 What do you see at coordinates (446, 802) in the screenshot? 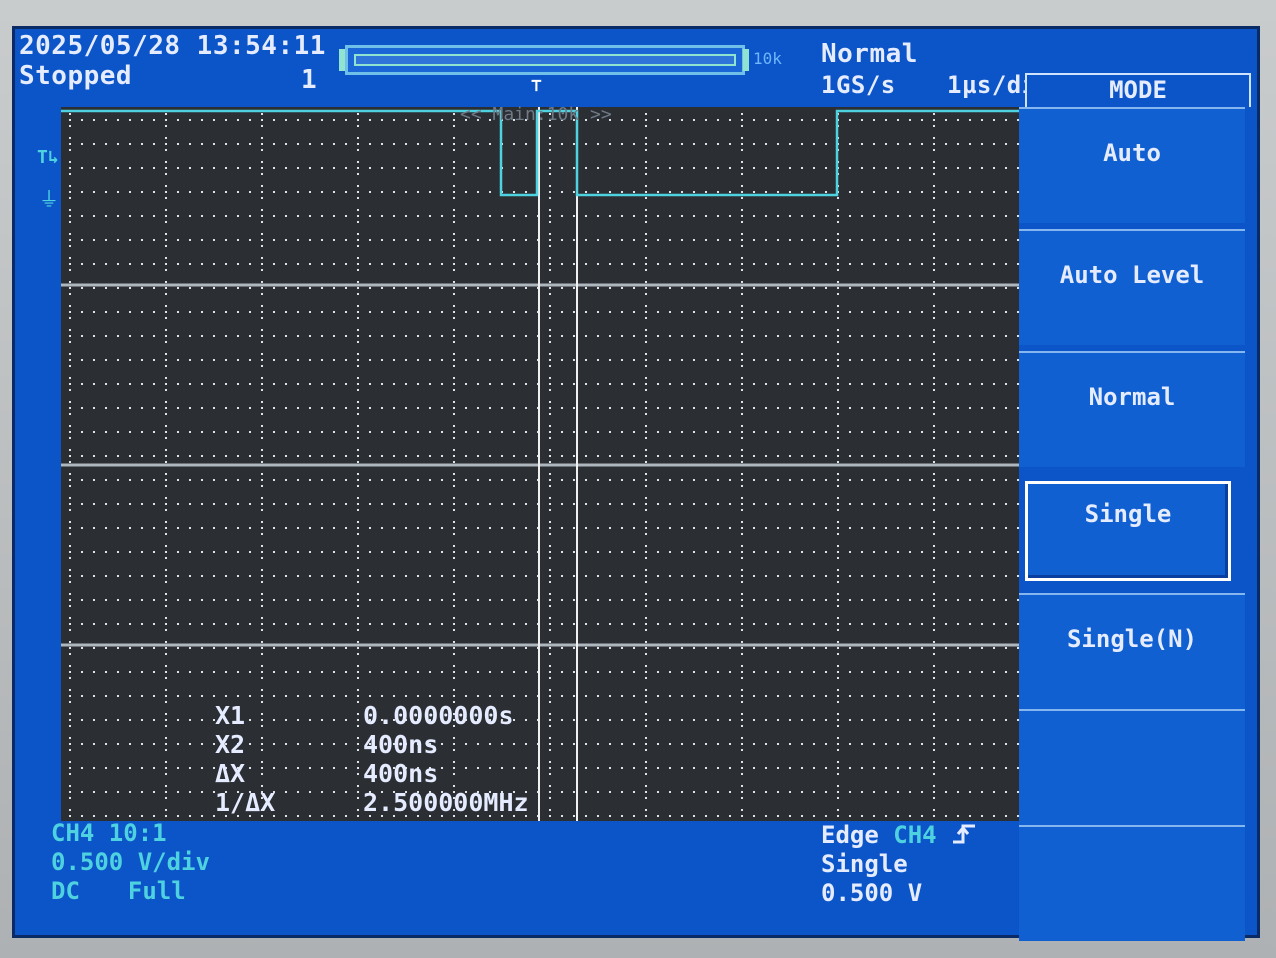
I see `cursor-value: 2.500000MHz` at bounding box center [446, 802].